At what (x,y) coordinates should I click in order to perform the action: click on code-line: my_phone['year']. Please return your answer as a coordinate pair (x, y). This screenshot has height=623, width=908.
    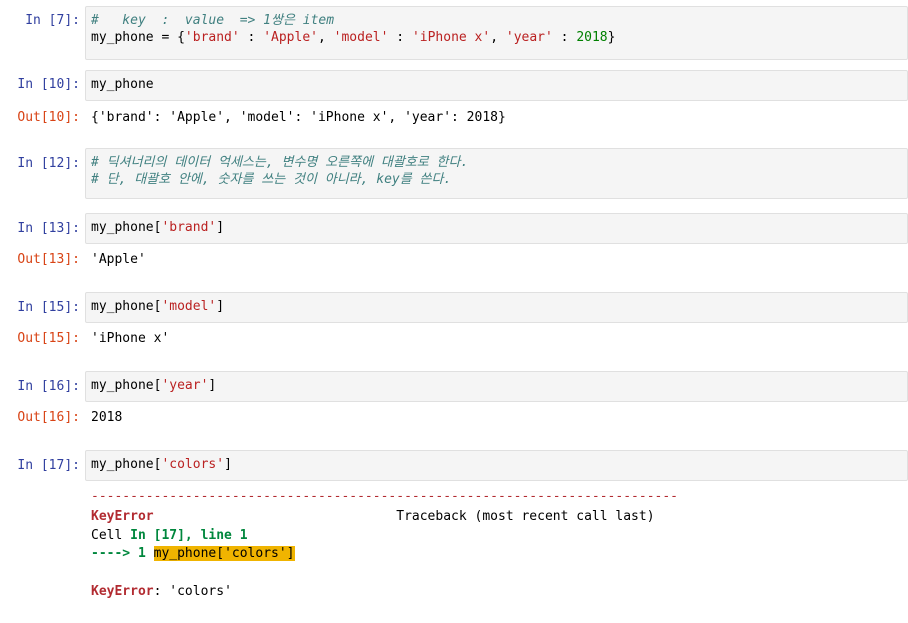
    Looking at the image, I should click on (499, 385).